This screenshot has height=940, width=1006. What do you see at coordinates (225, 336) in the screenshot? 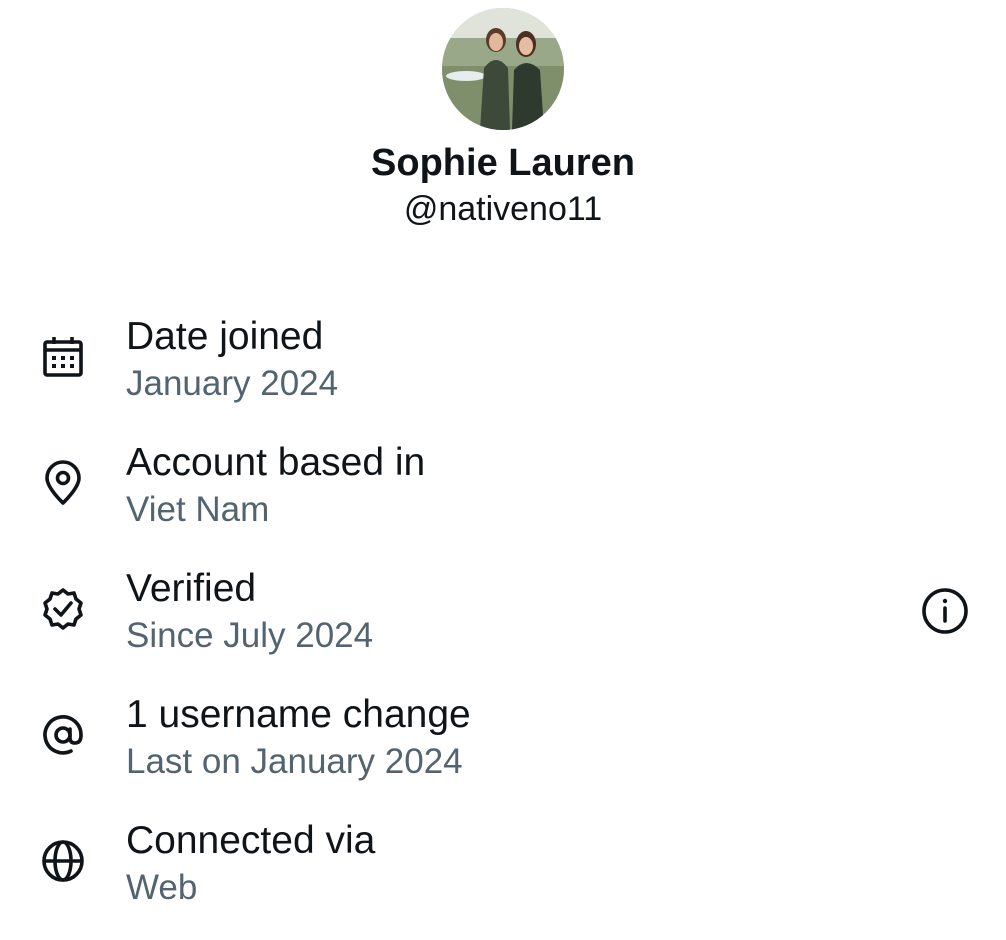
I see `date-joined-label: Date joined` at bounding box center [225, 336].